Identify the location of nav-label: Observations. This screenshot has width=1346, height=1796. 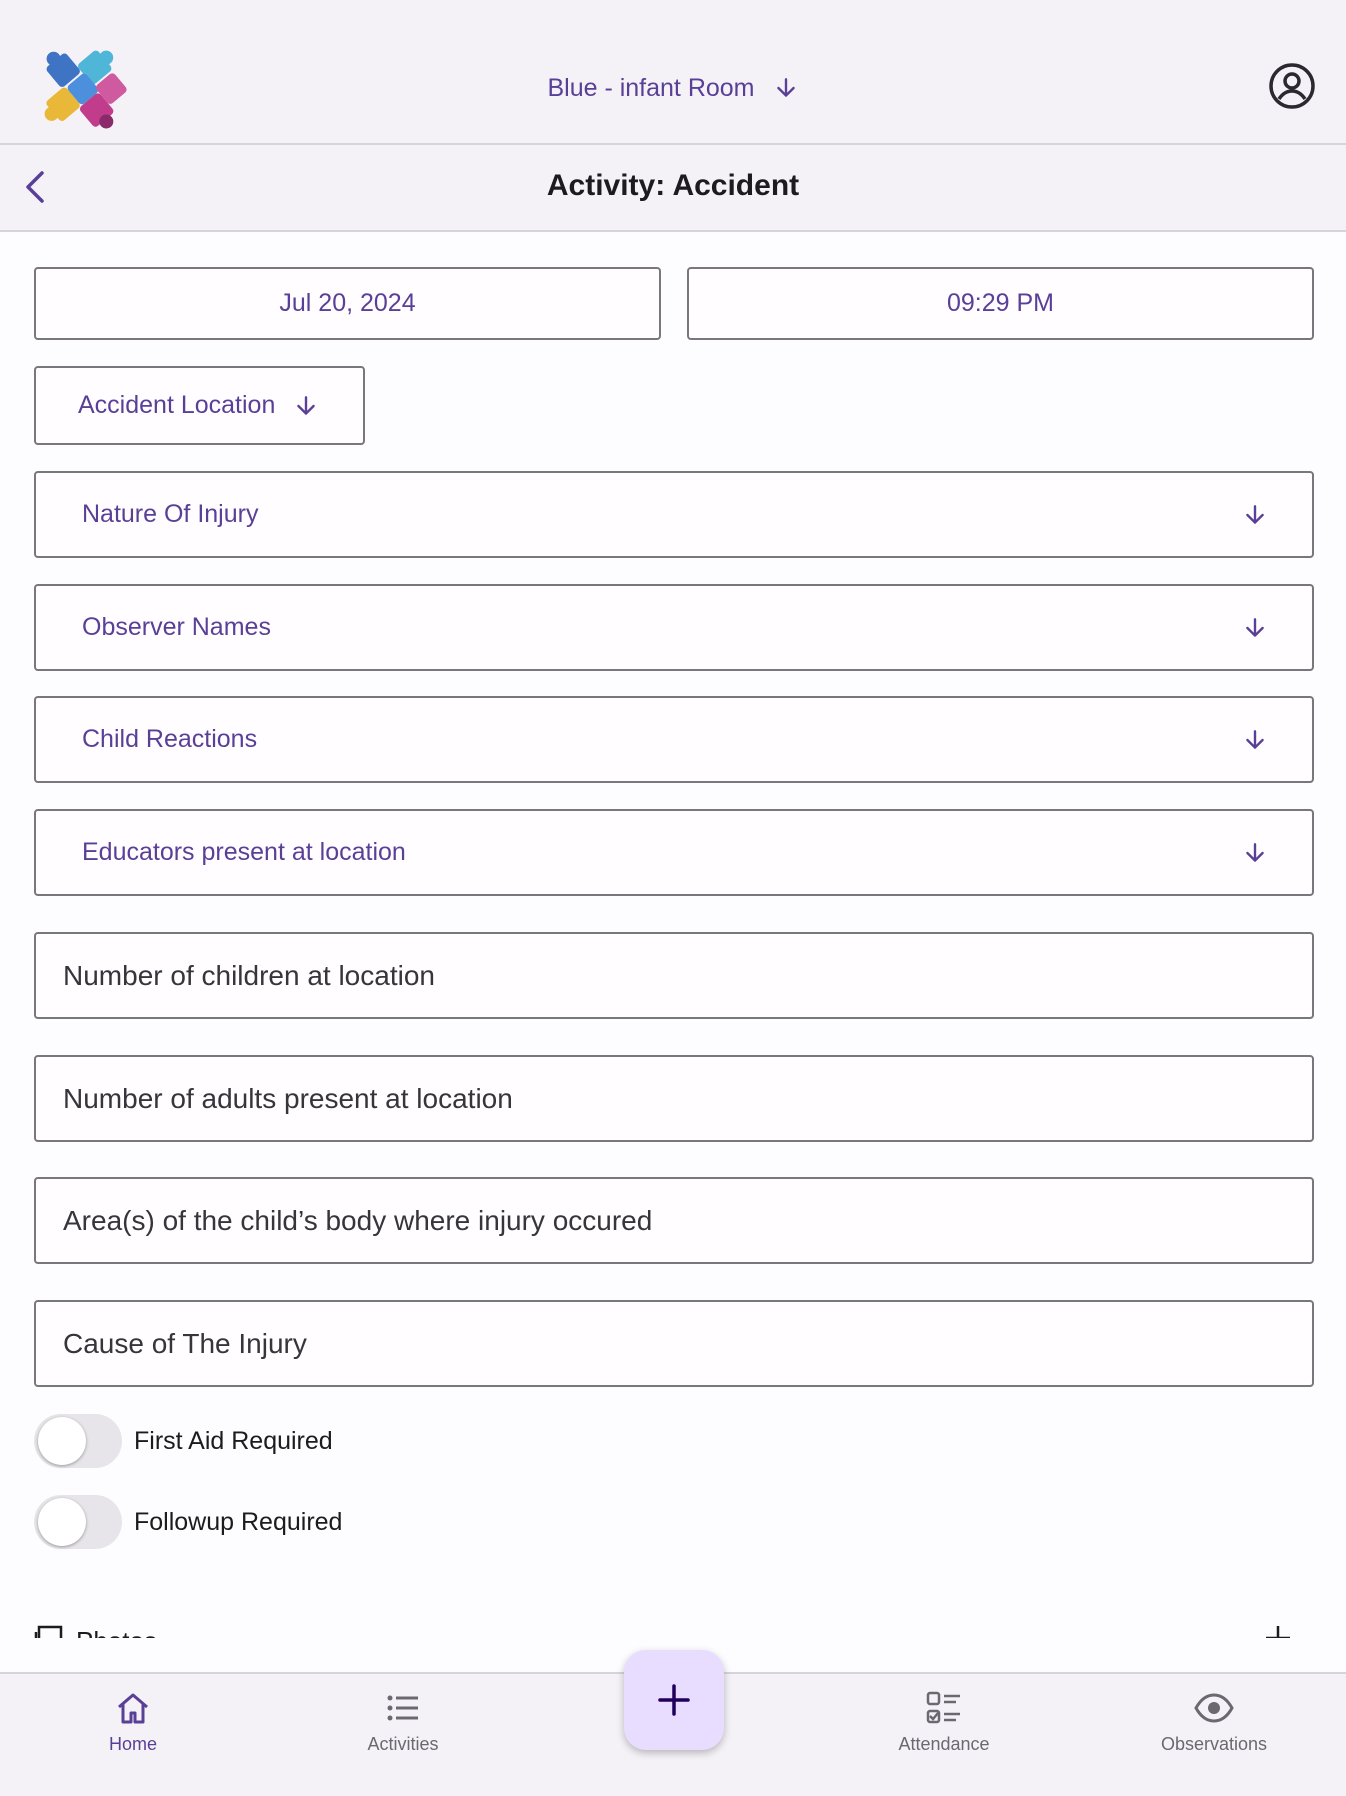
(1214, 1744).